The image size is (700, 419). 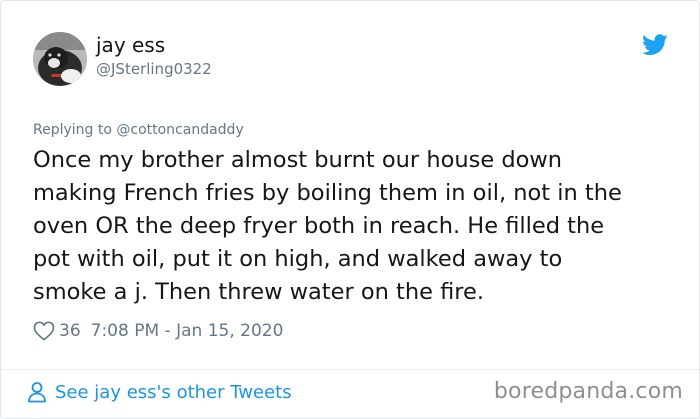 I want to click on user-handle: @JSterling0322, so click(x=154, y=69).